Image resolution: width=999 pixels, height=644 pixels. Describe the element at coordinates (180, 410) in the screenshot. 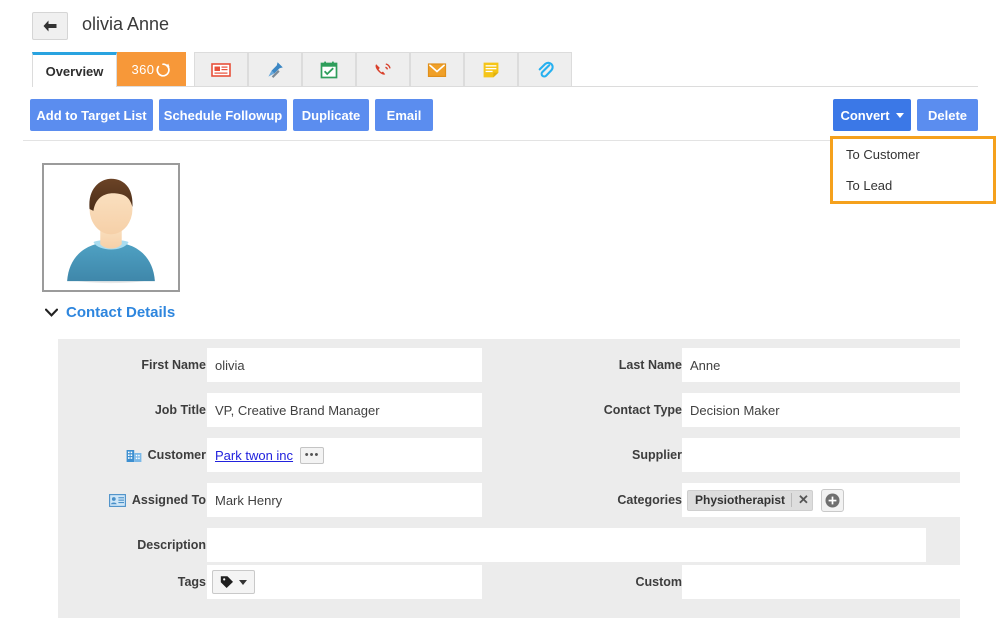

I see `job-title-label: Job Title` at that location.